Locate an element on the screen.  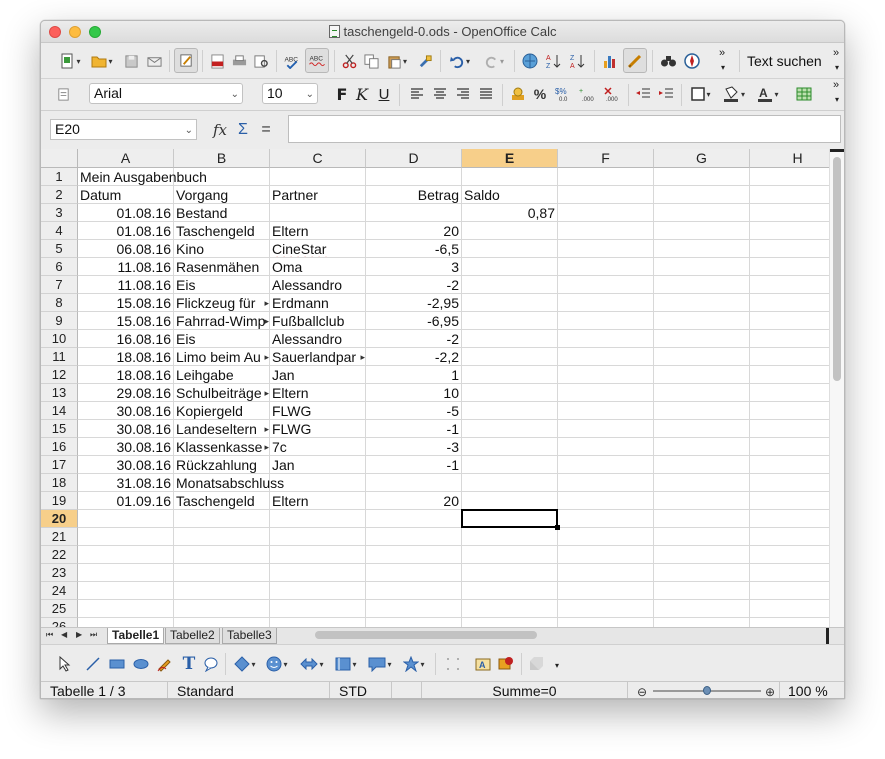
find-text-button: Text suchen is located at coordinates (787, 61).